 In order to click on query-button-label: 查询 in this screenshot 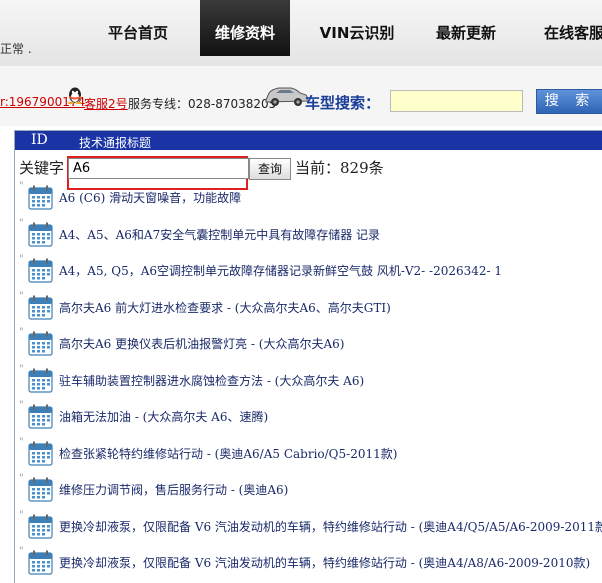, I will do `click(269, 169)`.